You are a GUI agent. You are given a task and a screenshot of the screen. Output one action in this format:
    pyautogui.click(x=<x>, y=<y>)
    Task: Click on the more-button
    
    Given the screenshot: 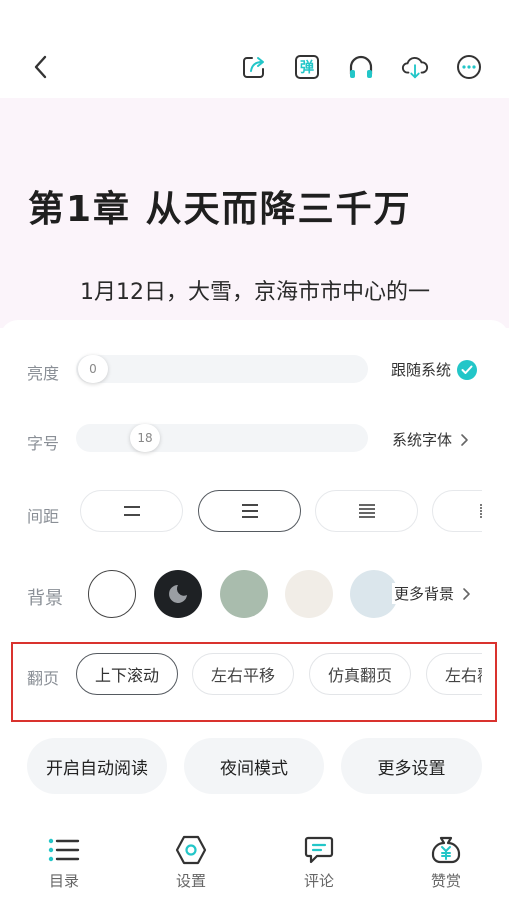 What is the action you would take?
    pyautogui.click(x=469, y=67)
    